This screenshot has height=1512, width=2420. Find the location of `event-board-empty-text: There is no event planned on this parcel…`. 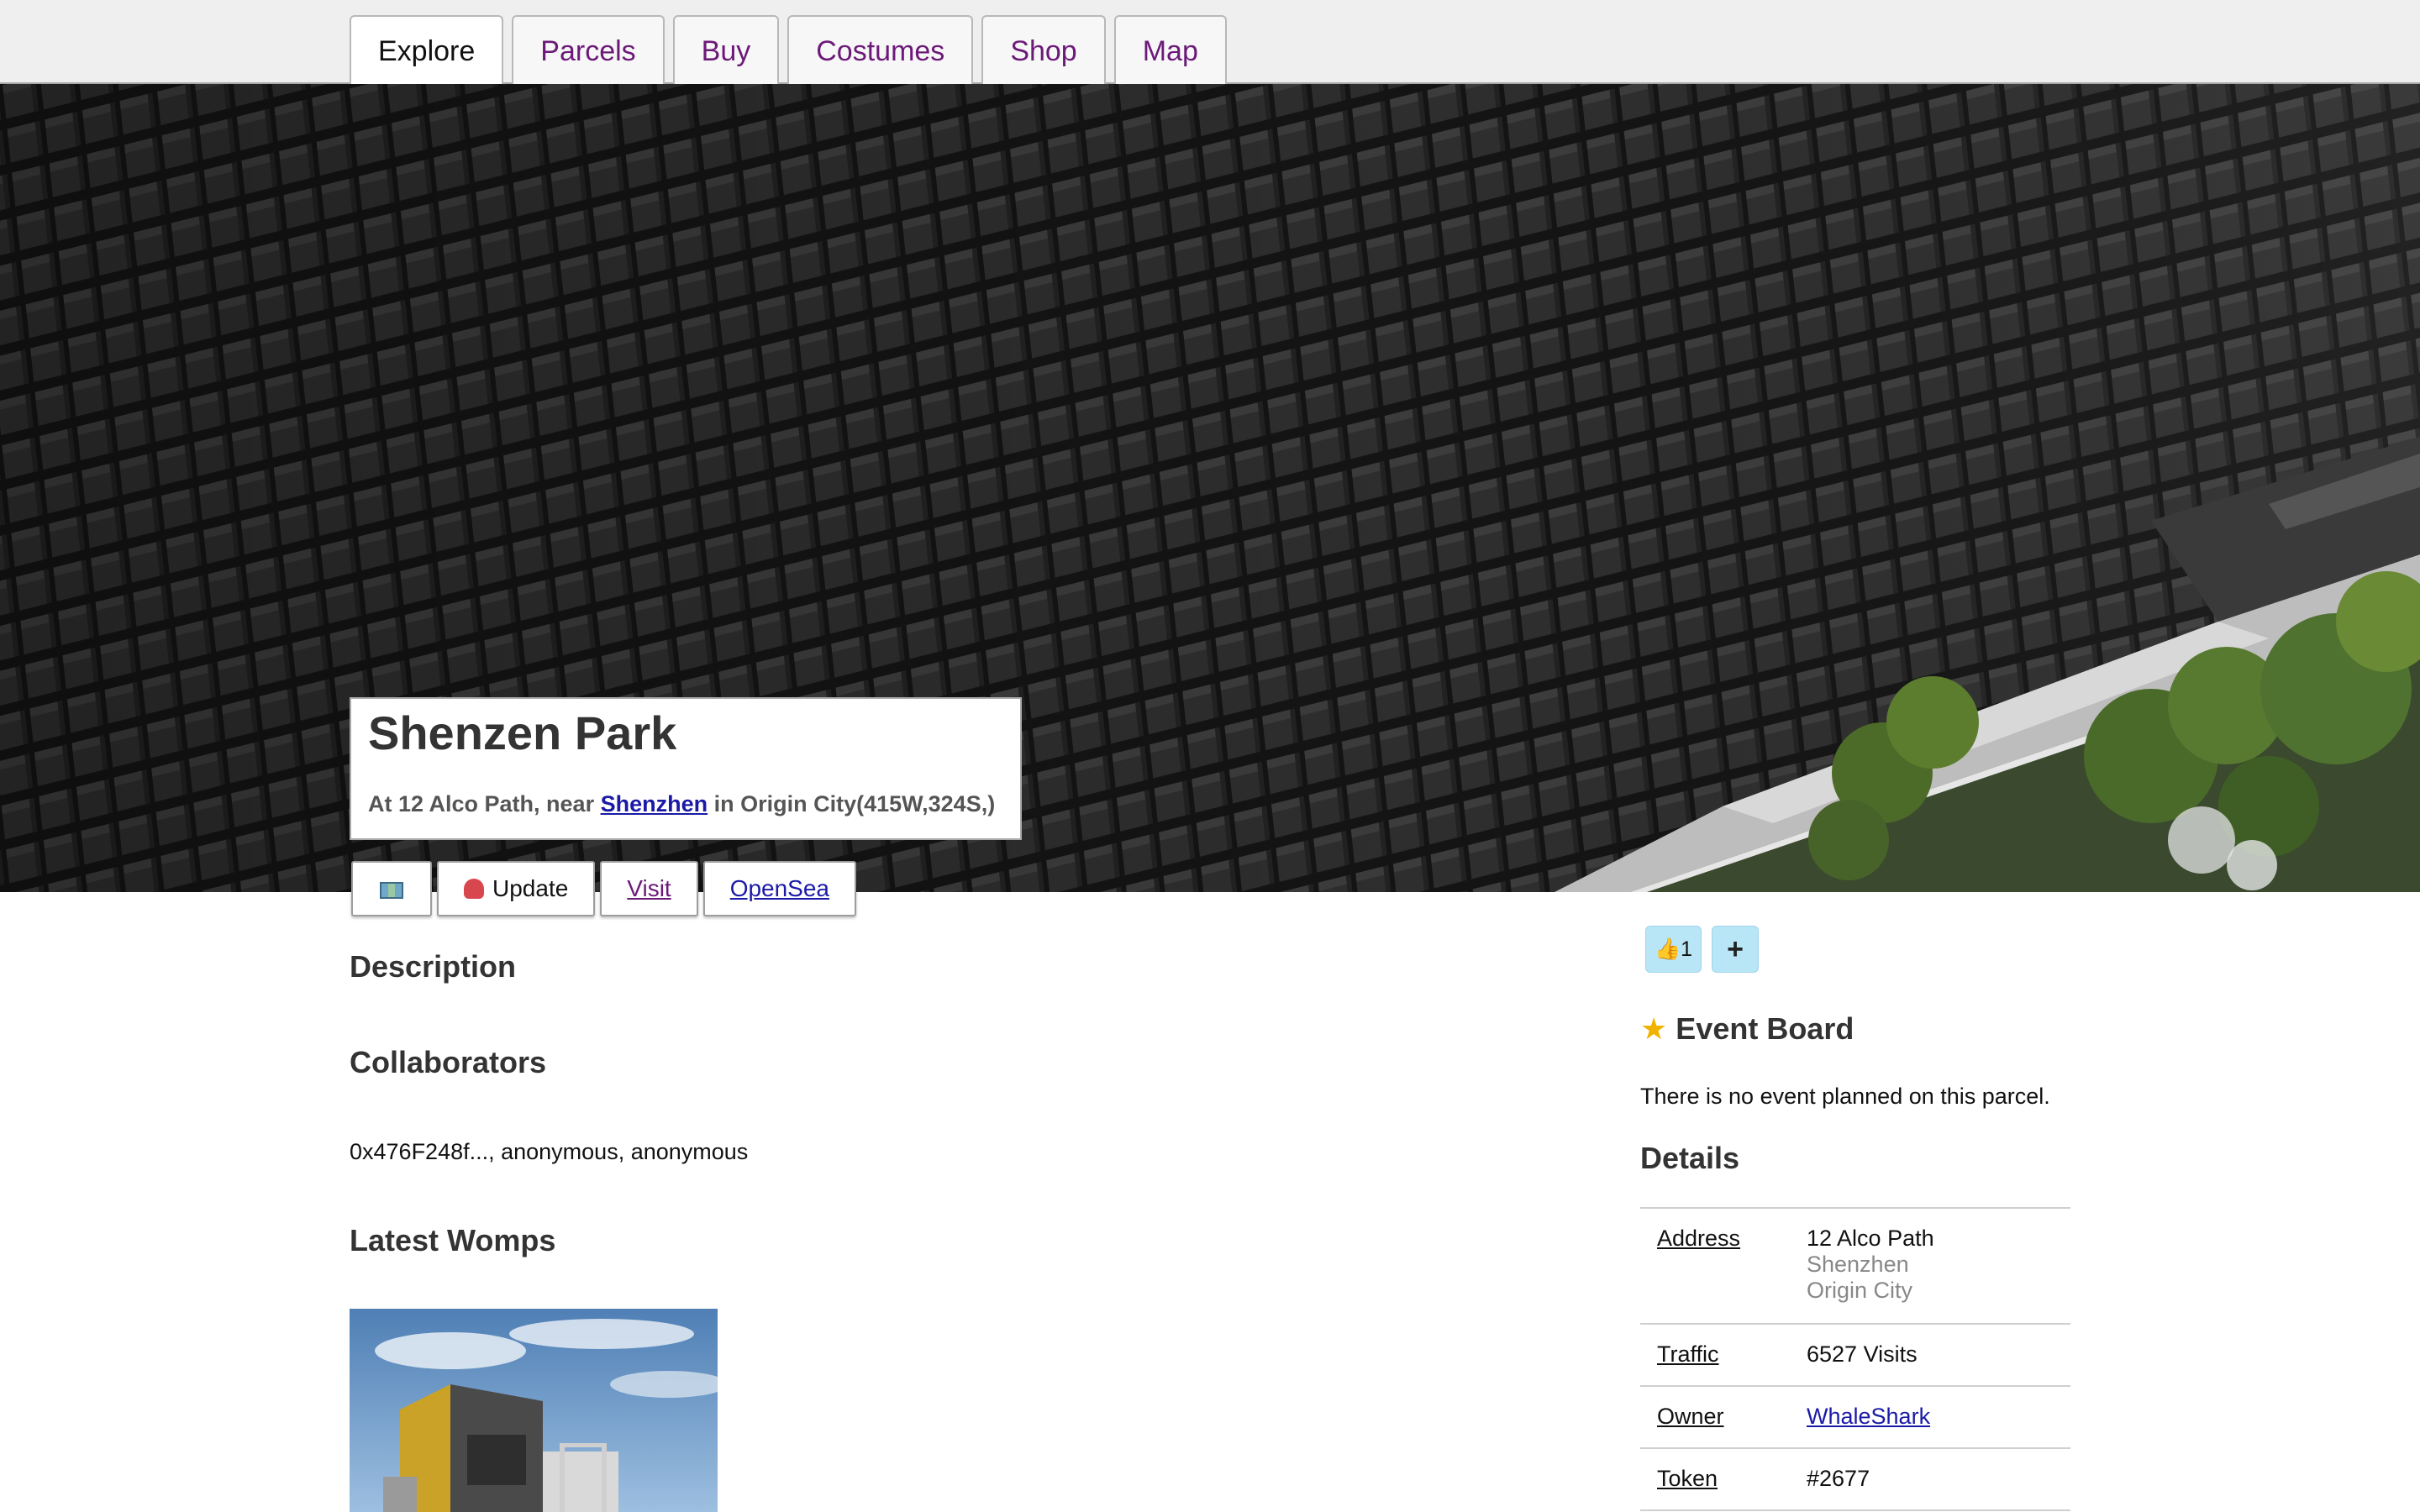

event-board-empty-text: There is no event planned on this parcel… is located at coordinates (1845, 1096).